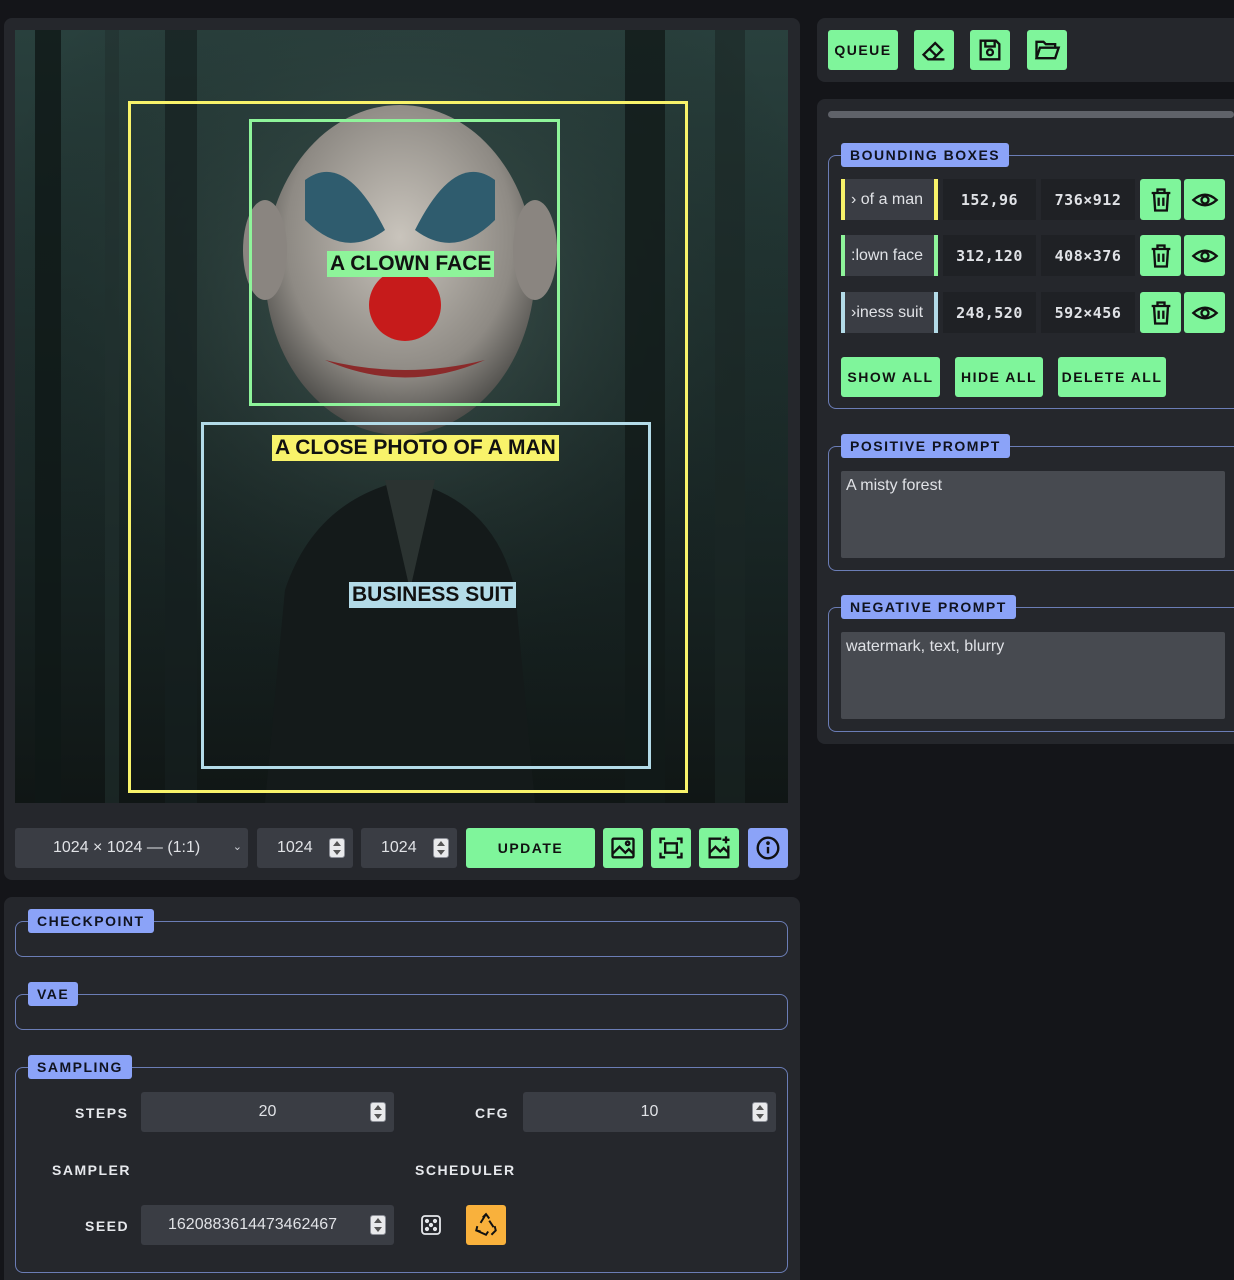  What do you see at coordinates (237, 847) in the screenshot?
I see `chevron-down-icon: ⌄` at bounding box center [237, 847].